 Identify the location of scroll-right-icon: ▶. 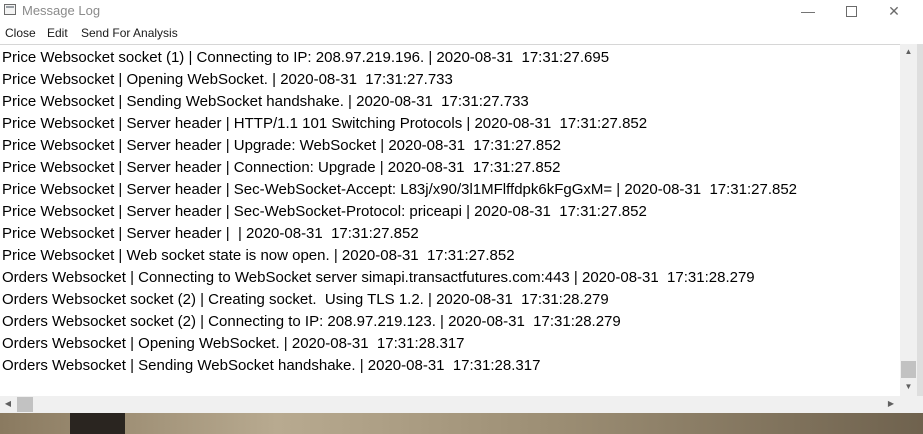
(891, 403).